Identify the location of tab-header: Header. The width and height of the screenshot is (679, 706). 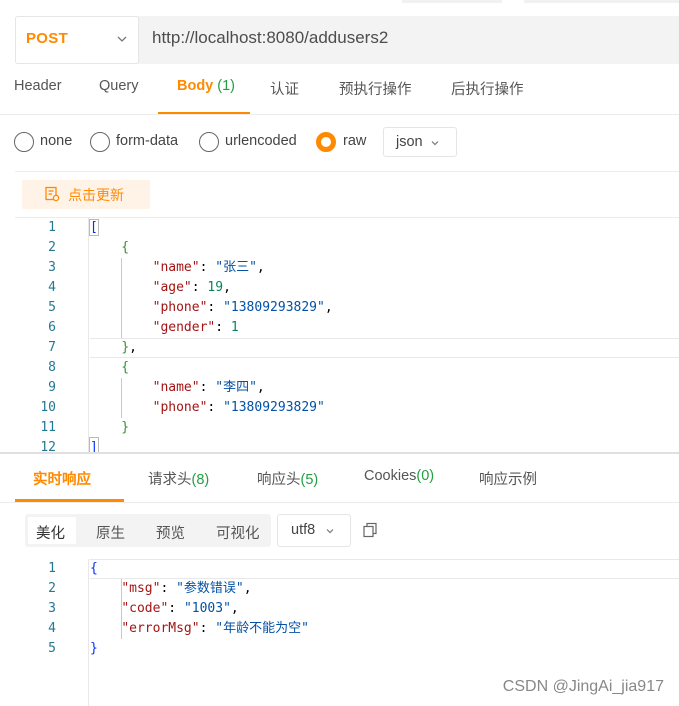
(38, 86).